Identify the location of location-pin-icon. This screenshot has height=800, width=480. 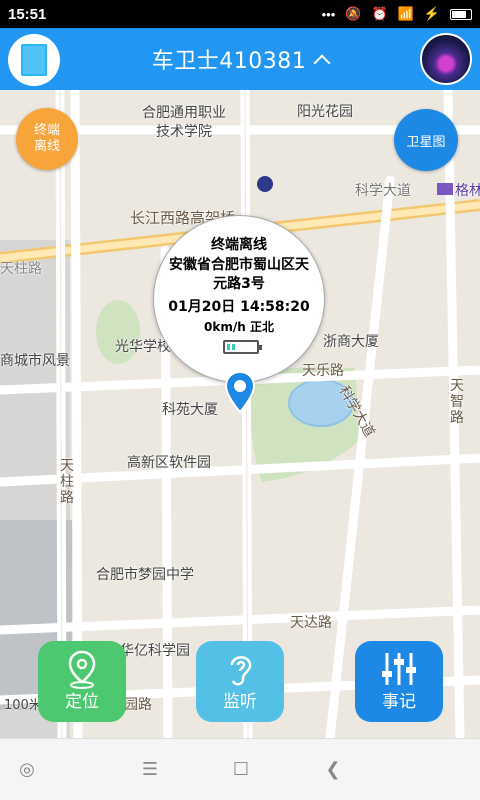
(82, 669).